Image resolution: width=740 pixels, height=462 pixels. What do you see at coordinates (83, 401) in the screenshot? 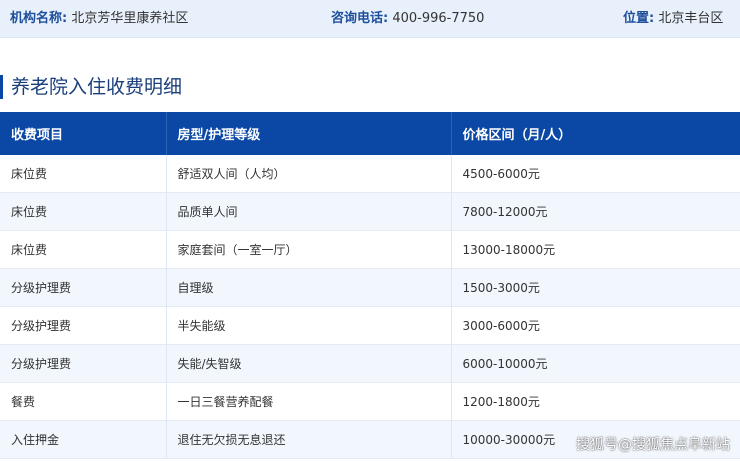
I see `cell-item: 餐费` at bounding box center [83, 401].